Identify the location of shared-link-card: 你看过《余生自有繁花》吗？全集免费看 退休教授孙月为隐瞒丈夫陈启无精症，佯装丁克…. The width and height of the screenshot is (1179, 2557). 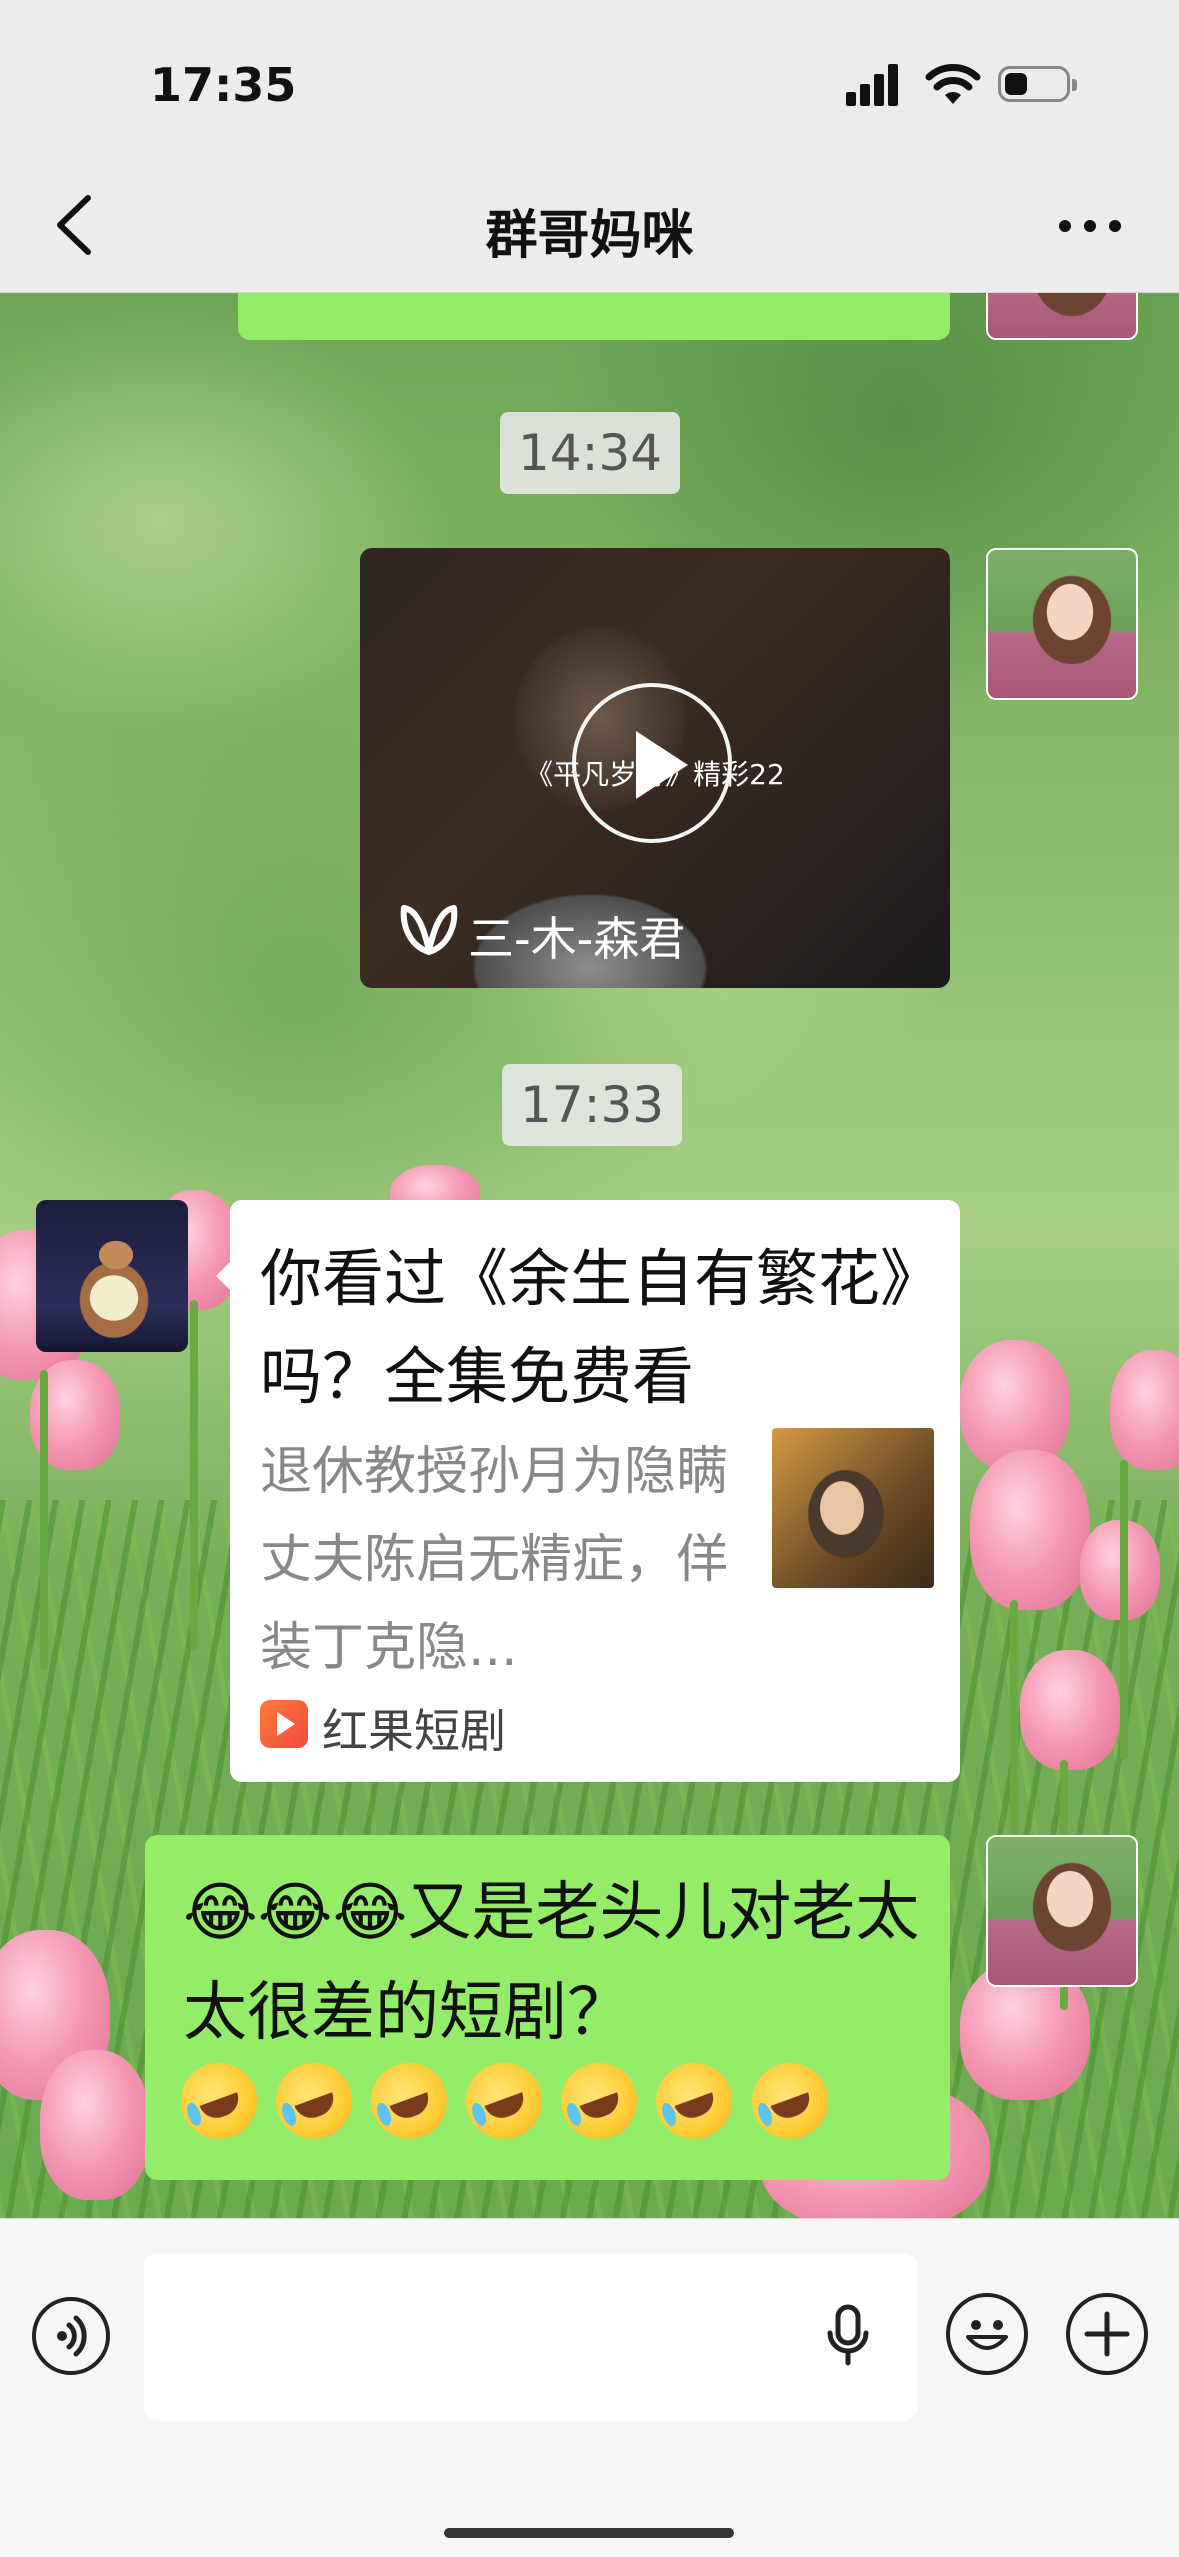
(588, 1491).